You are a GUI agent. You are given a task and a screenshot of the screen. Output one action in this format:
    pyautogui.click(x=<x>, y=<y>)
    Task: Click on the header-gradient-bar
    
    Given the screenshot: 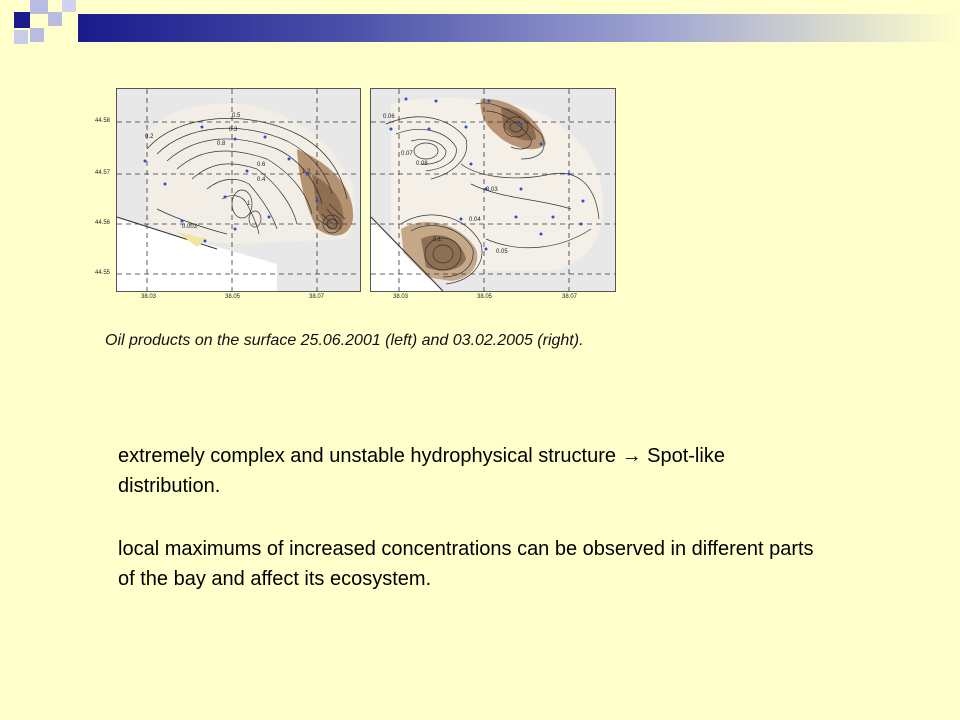 What is the action you would take?
    pyautogui.click(x=519, y=28)
    